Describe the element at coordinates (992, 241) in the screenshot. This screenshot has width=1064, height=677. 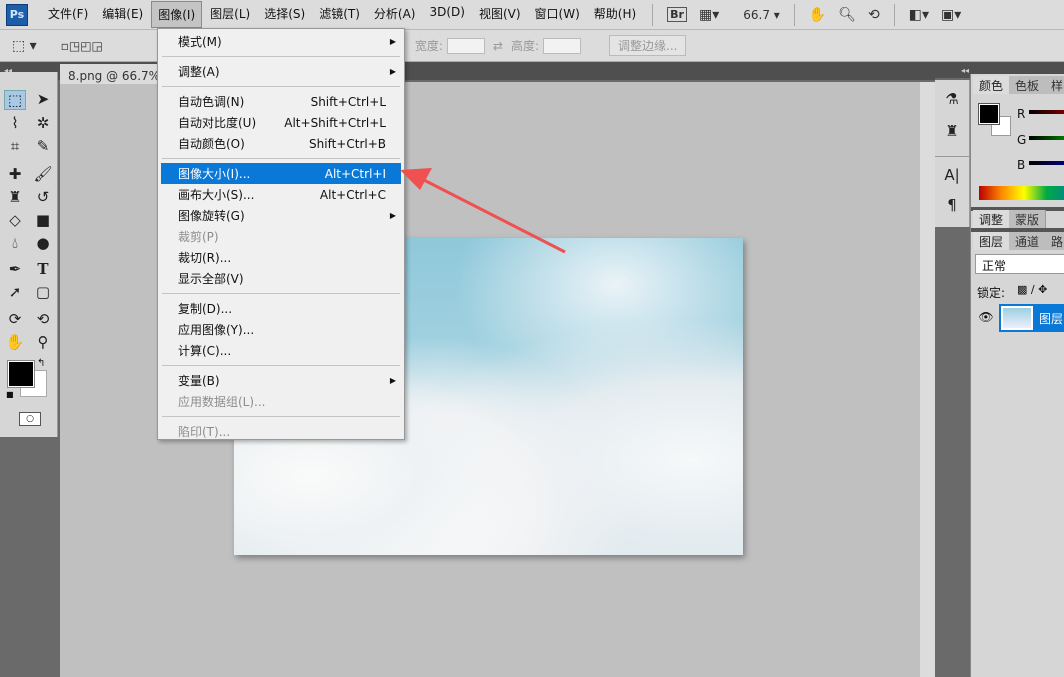
I see `tab-layers: 图层` at that location.